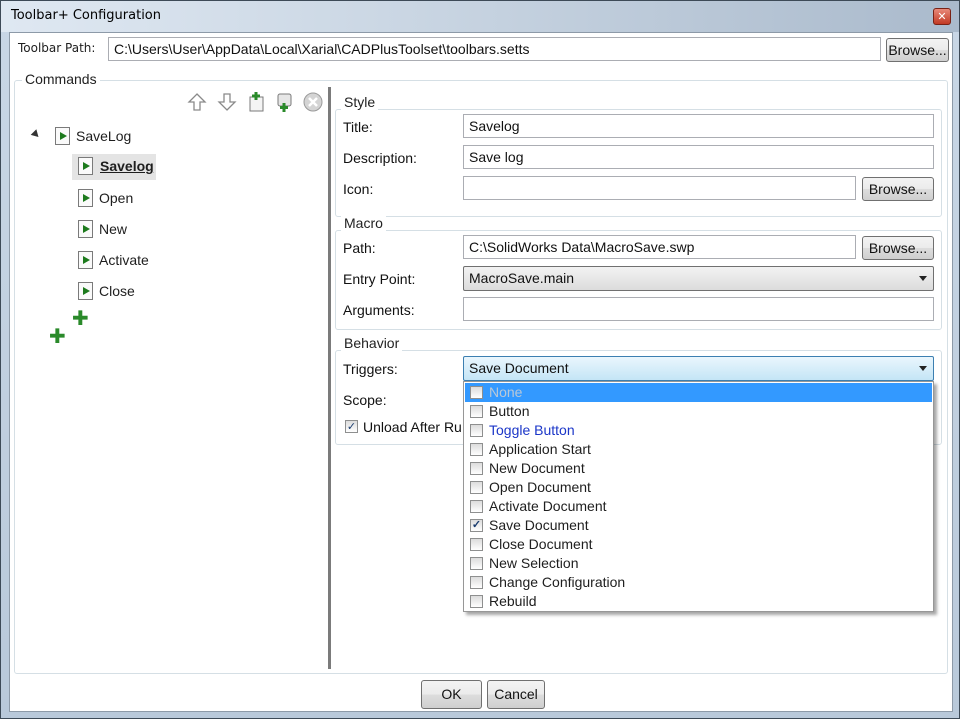 Image resolution: width=960 pixels, height=719 pixels. I want to click on trigger-option-activate-document: Activate Document, so click(698, 506).